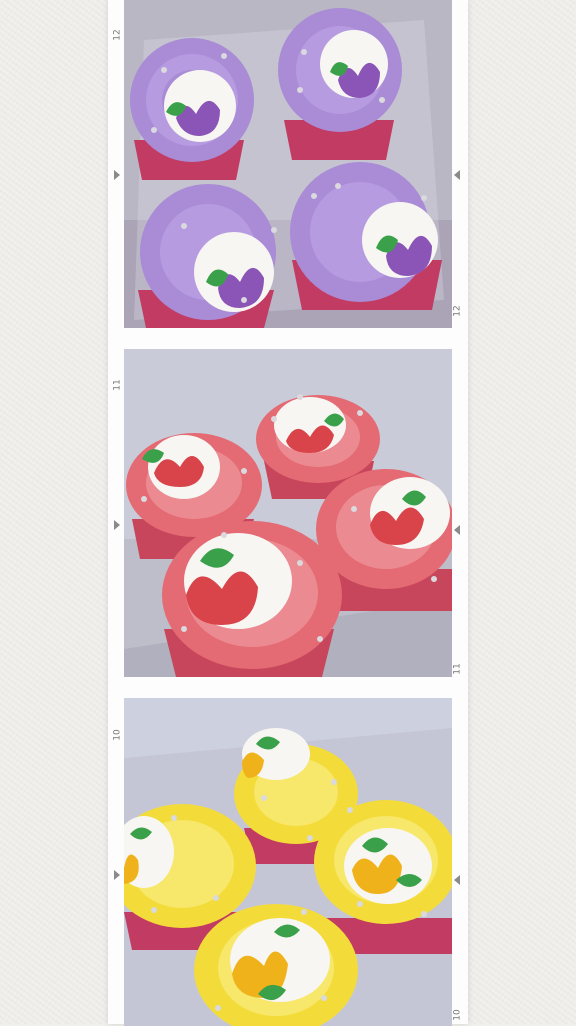  What do you see at coordinates (117, 35) in the screenshot?
I see `frame-number-left-1: 12` at bounding box center [117, 35].